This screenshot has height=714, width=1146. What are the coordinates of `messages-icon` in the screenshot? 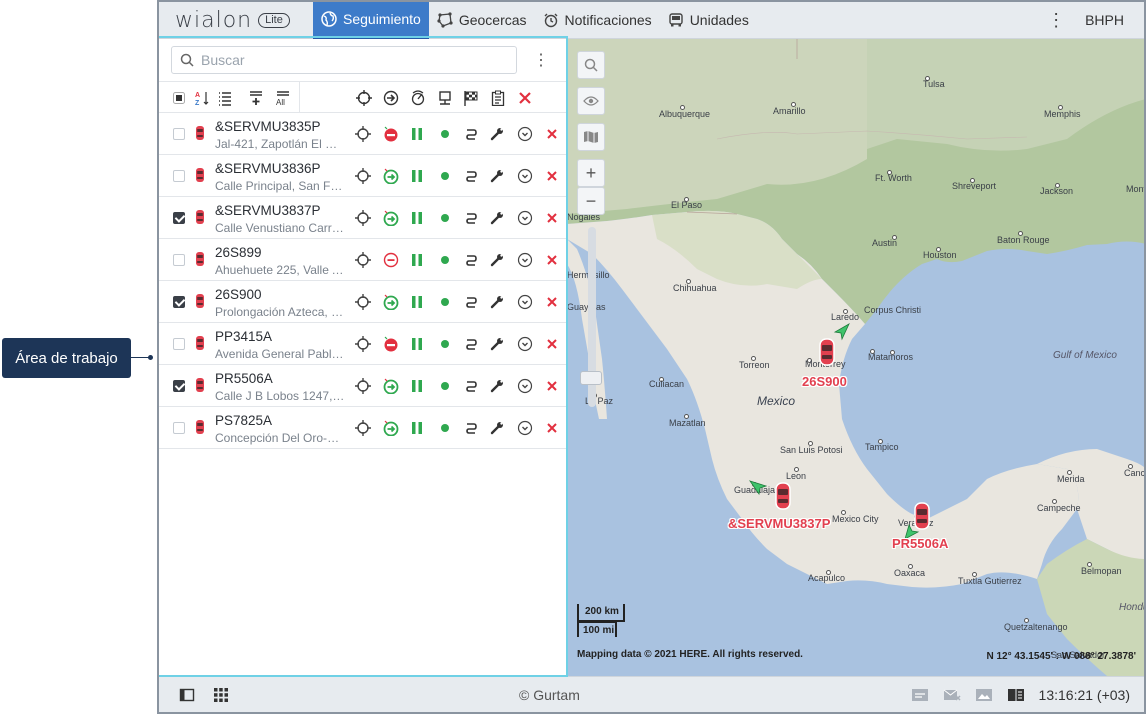 It's located at (920, 695).